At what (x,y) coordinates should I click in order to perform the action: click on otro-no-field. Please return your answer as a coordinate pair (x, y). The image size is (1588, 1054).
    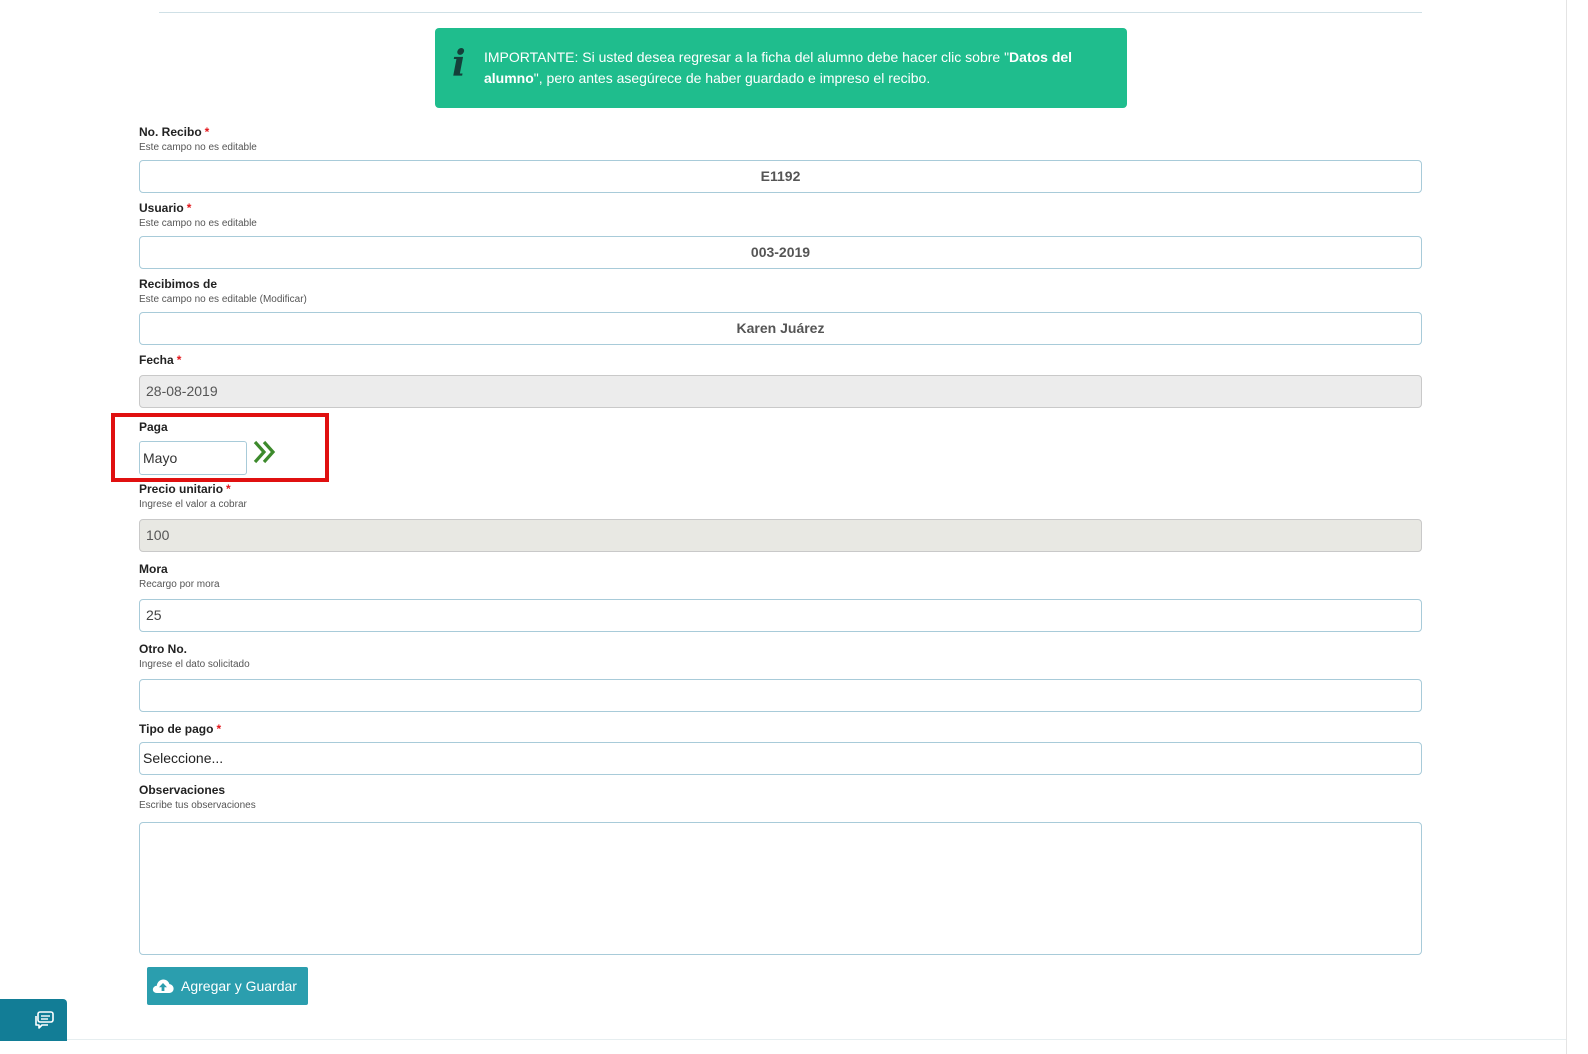
    Looking at the image, I should click on (780, 695).